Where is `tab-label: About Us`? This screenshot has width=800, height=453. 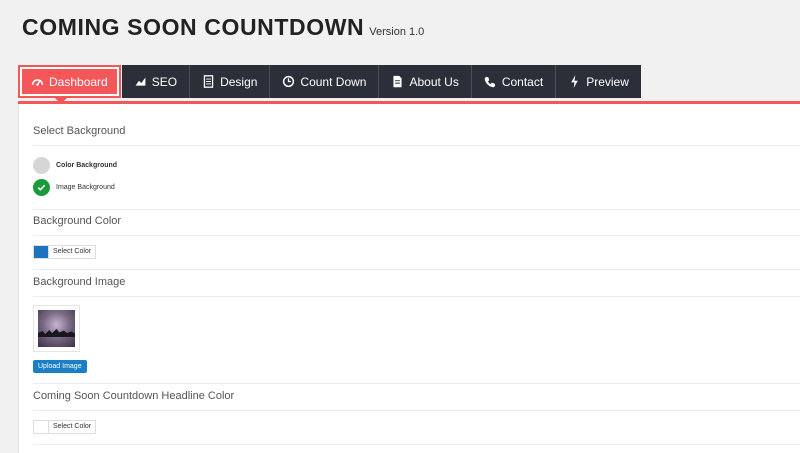
tab-label: About Us is located at coordinates (434, 81).